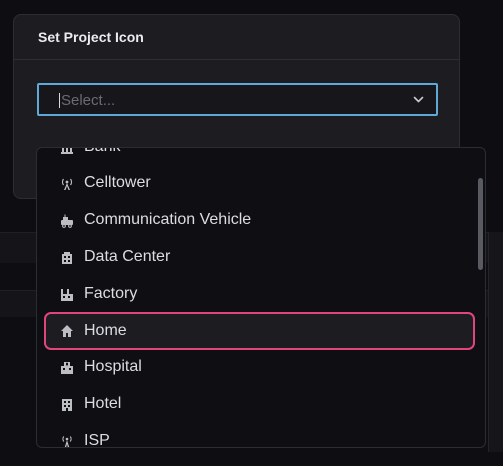  Describe the element at coordinates (97, 440) in the screenshot. I see `option-label: ISP` at that location.